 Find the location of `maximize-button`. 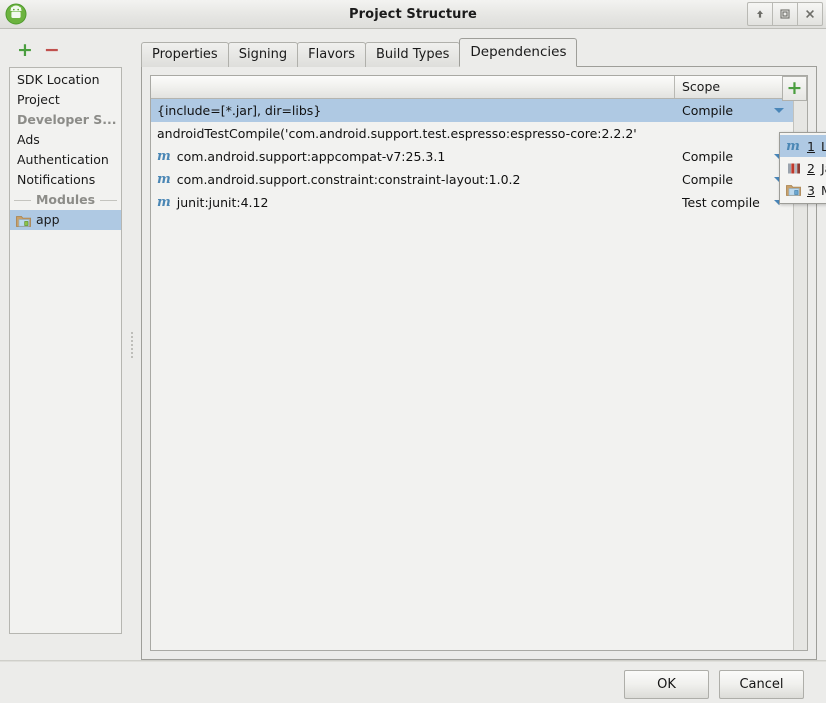

maximize-button is located at coordinates (785, 14).